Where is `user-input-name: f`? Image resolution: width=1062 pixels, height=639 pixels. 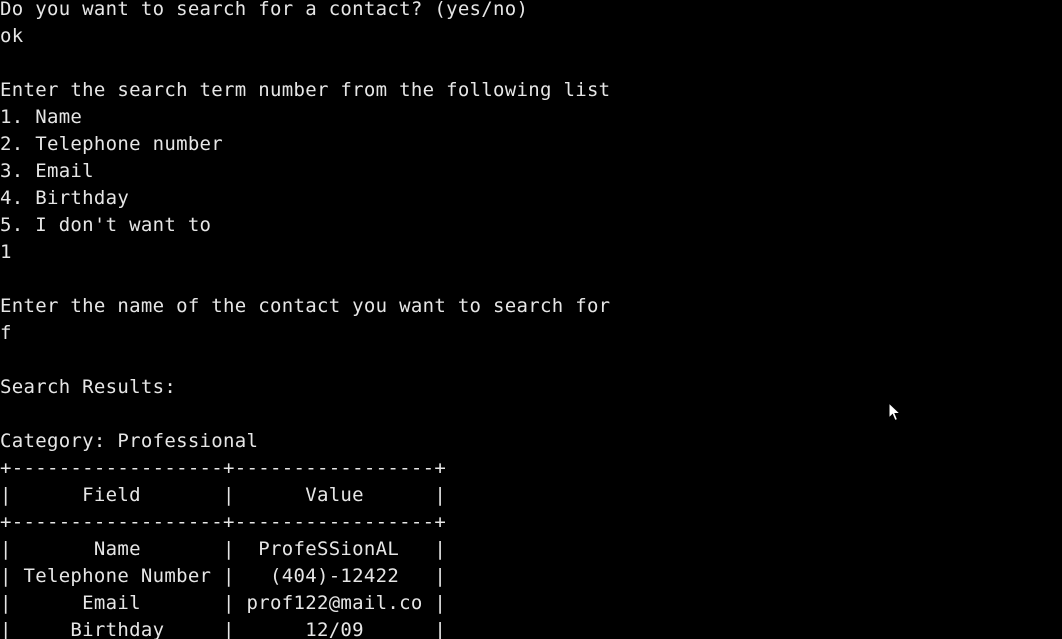
user-input-name: f is located at coordinates (6, 333).